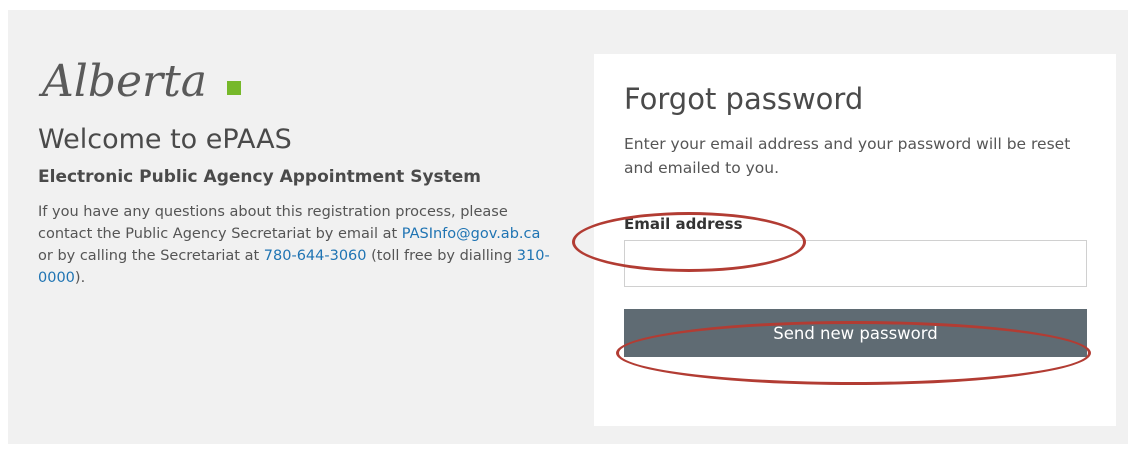  Describe the element at coordinates (441, 256) in the screenshot. I see `info-text-3: (toll free by dialling` at that location.